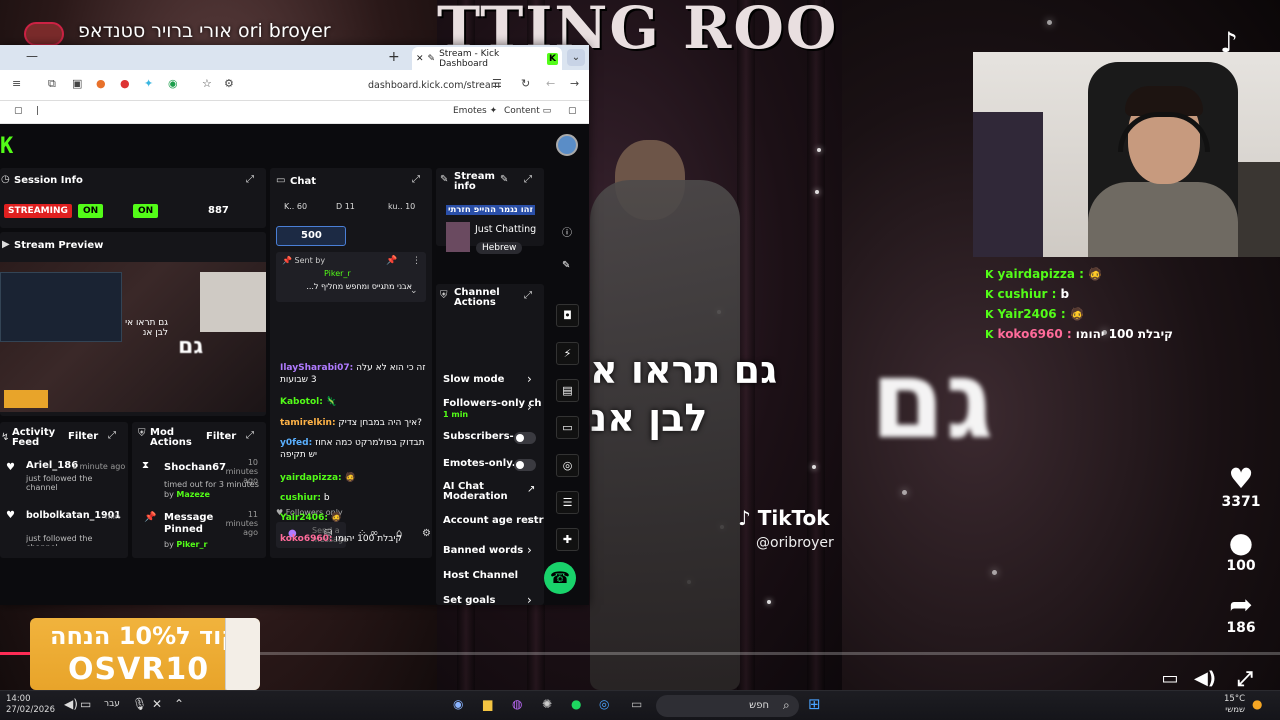 This screenshot has height=720, width=1280. What do you see at coordinates (504, 179) in the screenshot?
I see `edit-icon: ✎` at bounding box center [504, 179].